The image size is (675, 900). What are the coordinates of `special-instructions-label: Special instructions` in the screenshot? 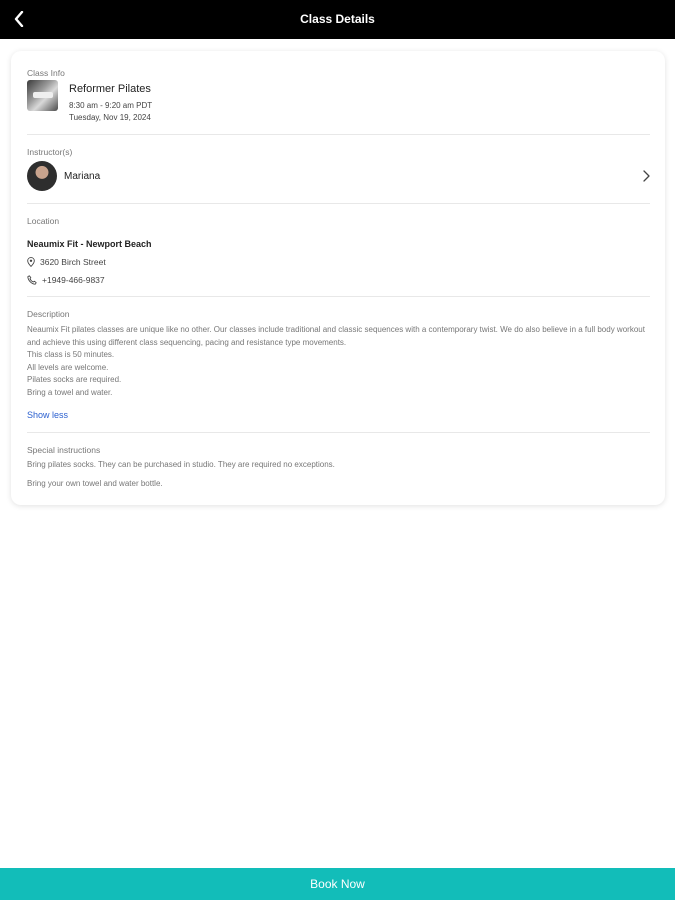 It's located at (64, 450).